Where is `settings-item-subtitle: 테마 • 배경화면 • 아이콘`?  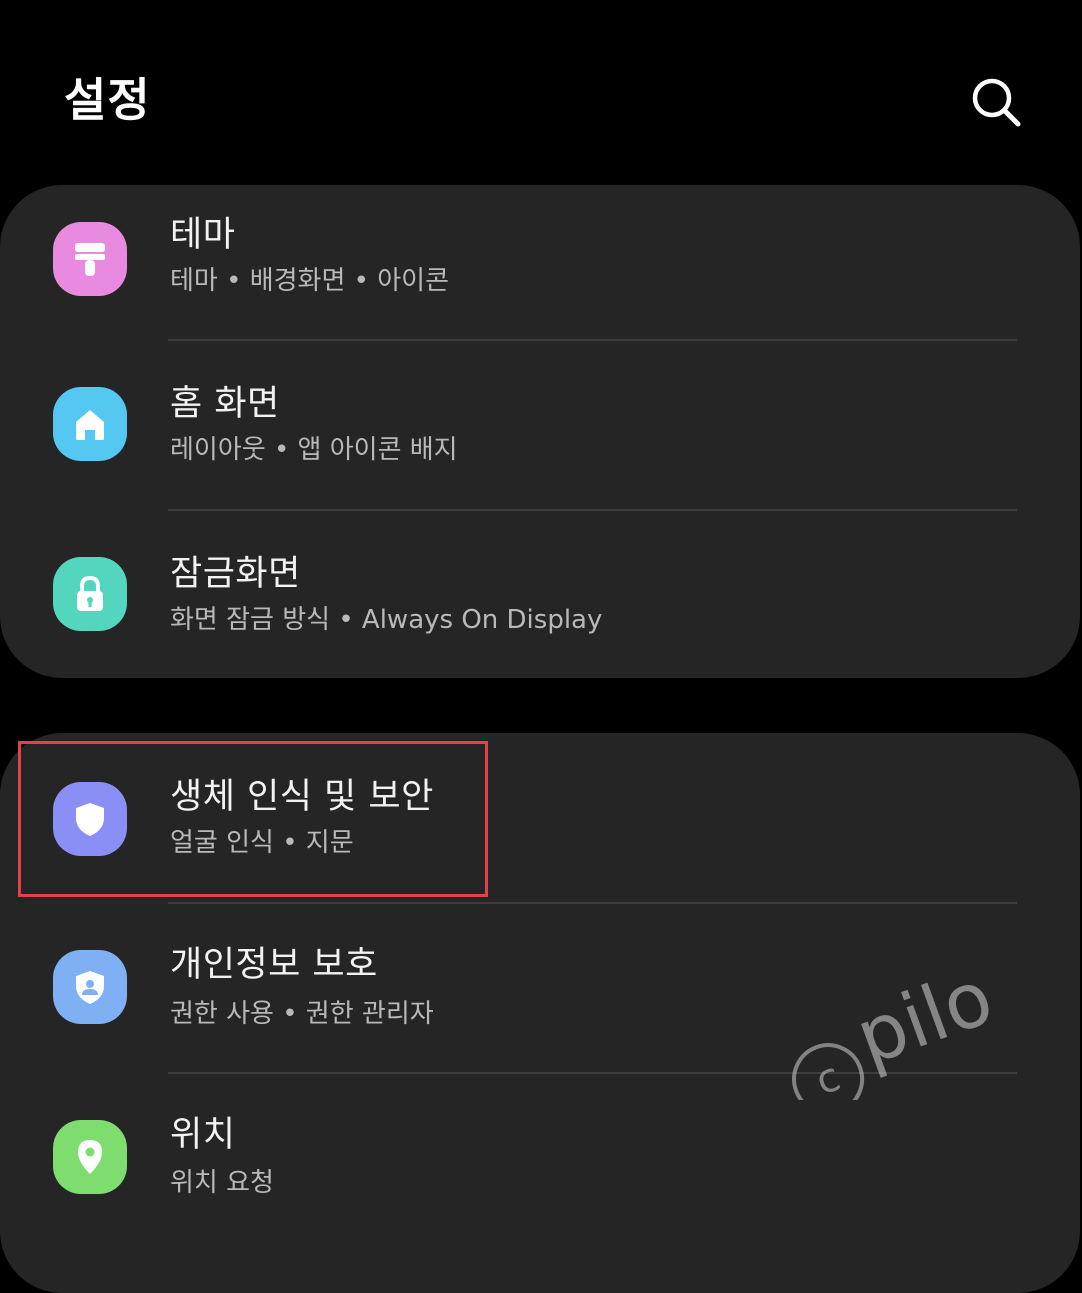
settings-item-subtitle: 테마 • 배경화면 • 아이콘 is located at coordinates (310, 281).